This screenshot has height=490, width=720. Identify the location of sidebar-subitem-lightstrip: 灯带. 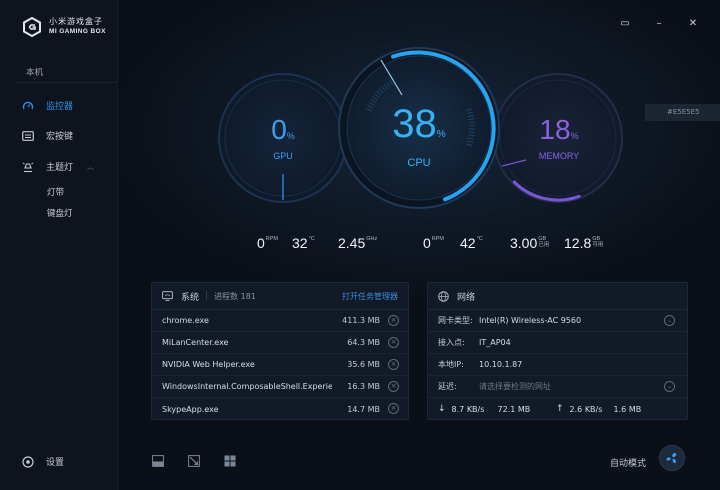
(55, 192).